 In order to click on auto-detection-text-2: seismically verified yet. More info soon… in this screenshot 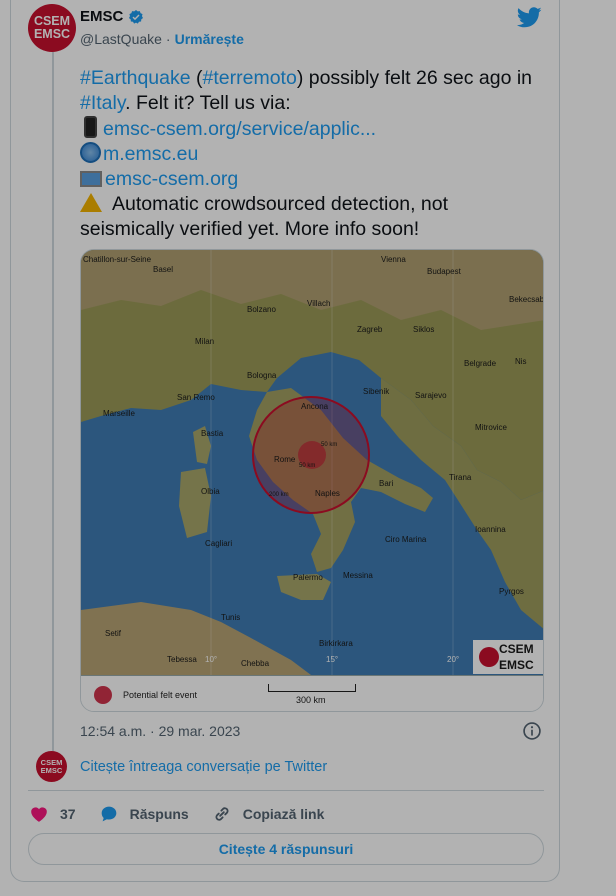, I will do `click(250, 229)`.